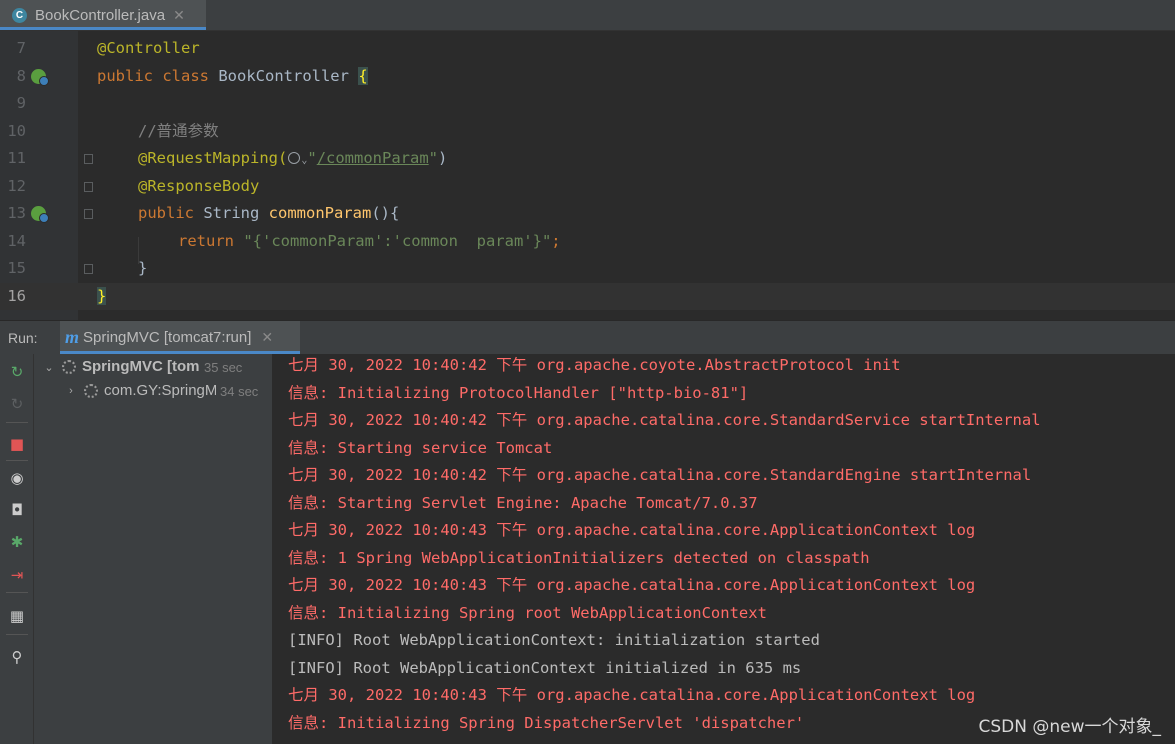 The width and height of the screenshot is (1175, 744). Describe the element at coordinates (587, 296) in the screenshot. I see `code-line-current: 16 }` at that location.